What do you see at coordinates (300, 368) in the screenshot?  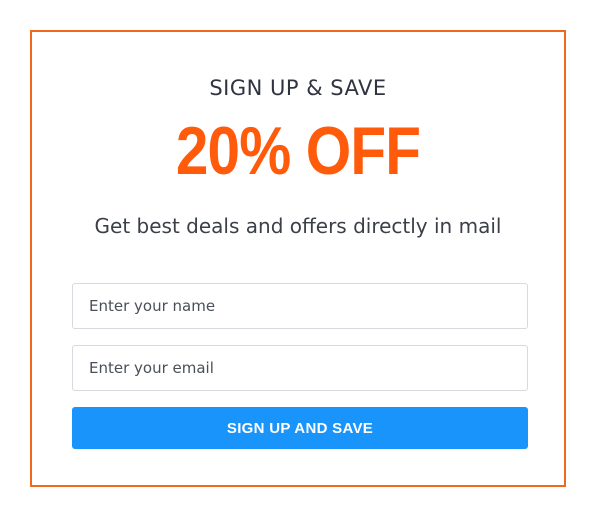 I see `email-input` at bounding box center [300, 368].